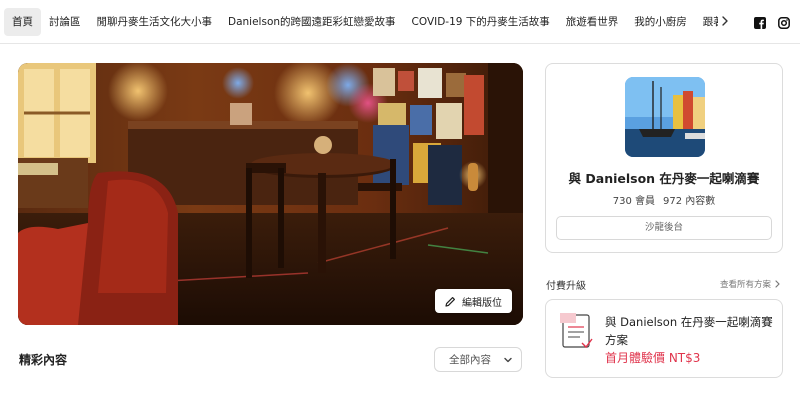 The height and width of the screenshot is (398, 800). Describe the element at coordinates (689, 331) in the screenshot. I see `plan-name: 與 Danielson 在丹麥一起喇滴賽方案` at that location.